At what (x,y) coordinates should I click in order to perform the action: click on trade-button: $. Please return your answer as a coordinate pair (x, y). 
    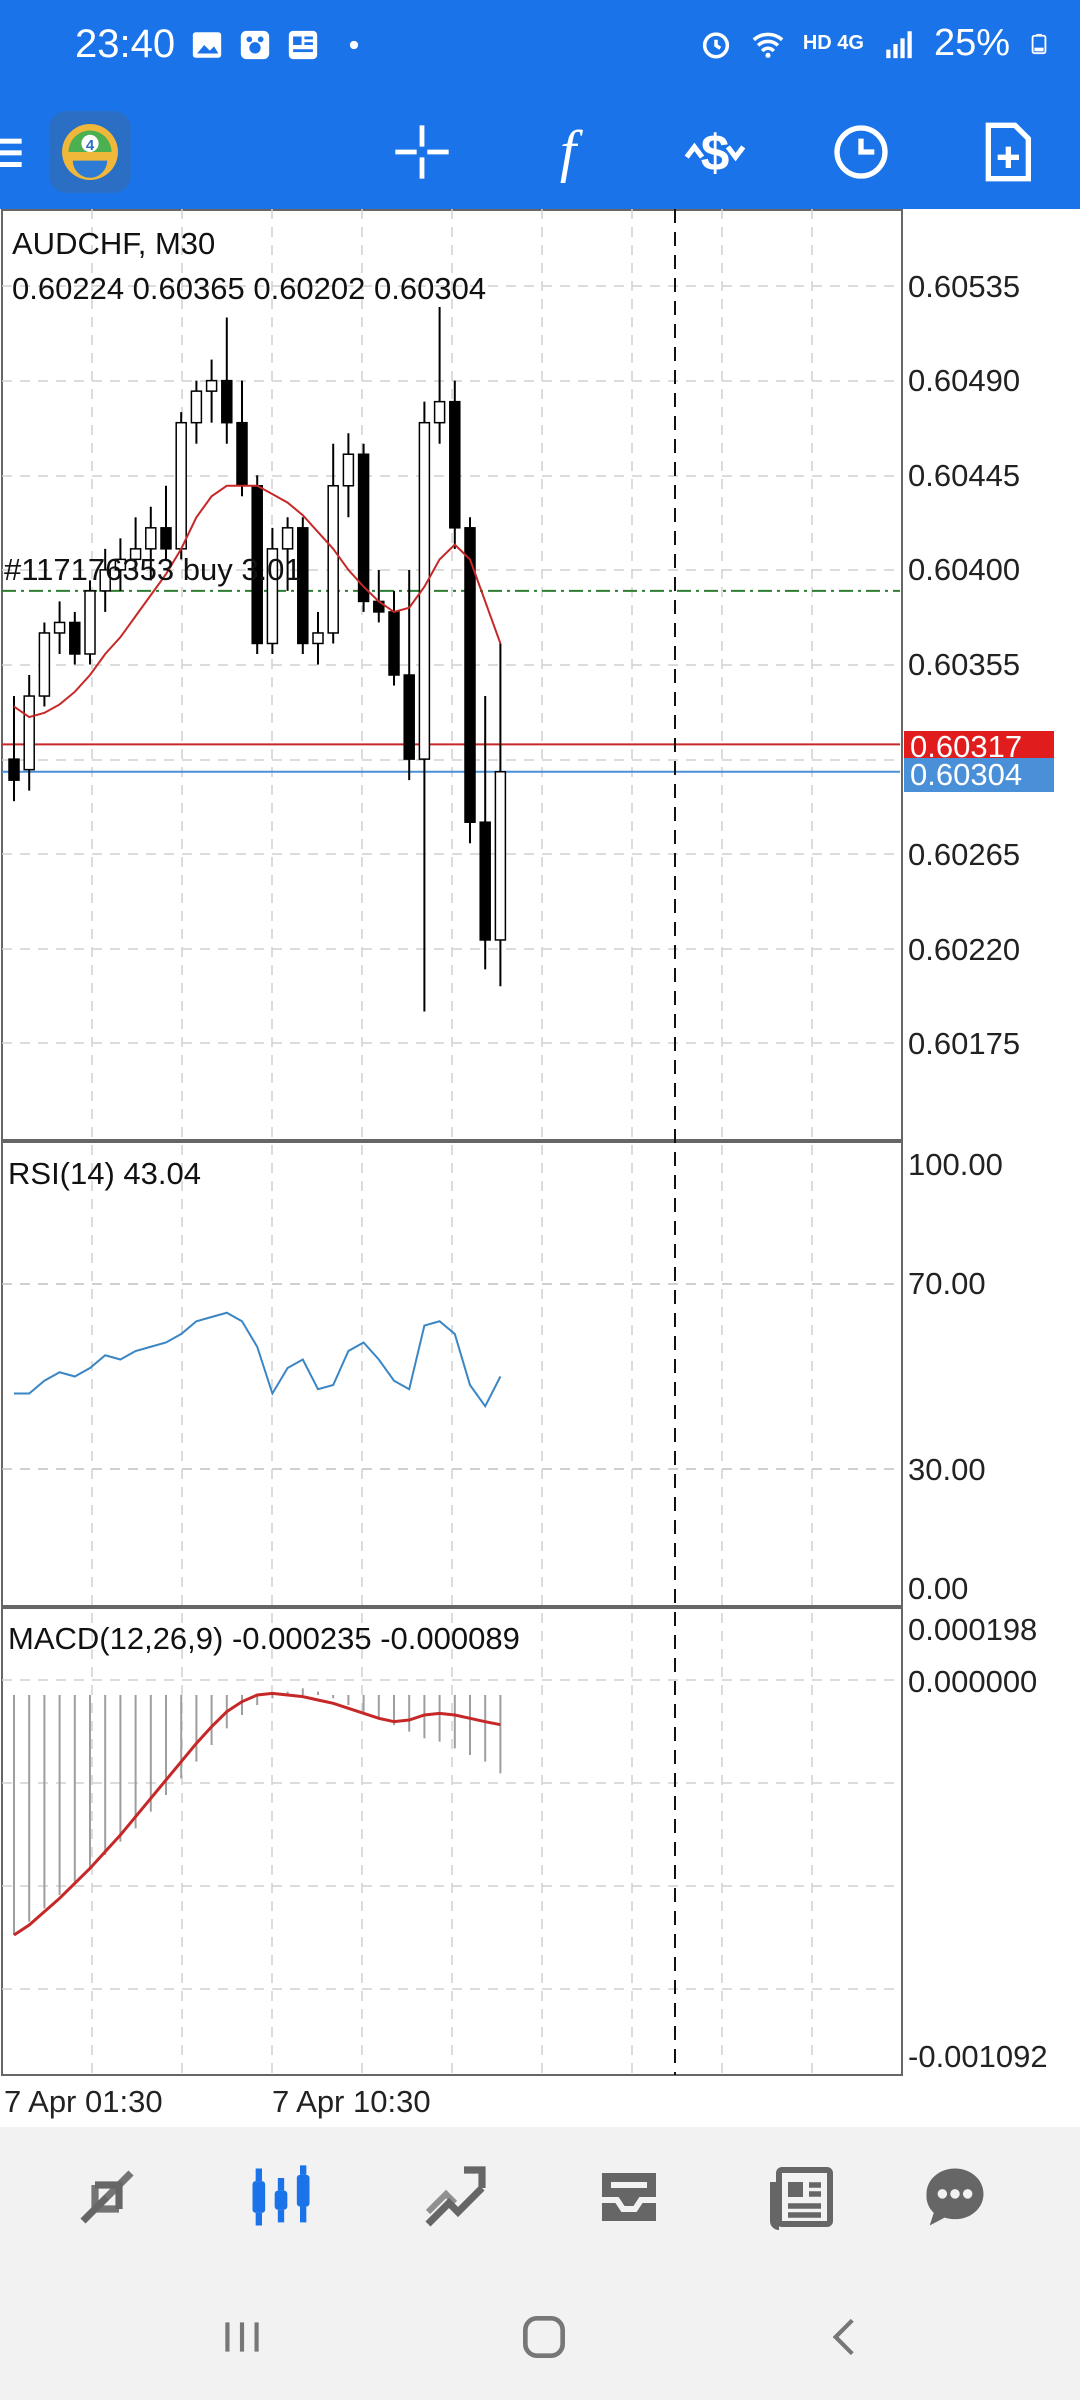
    Looking at the image, I should click on (715, 152).